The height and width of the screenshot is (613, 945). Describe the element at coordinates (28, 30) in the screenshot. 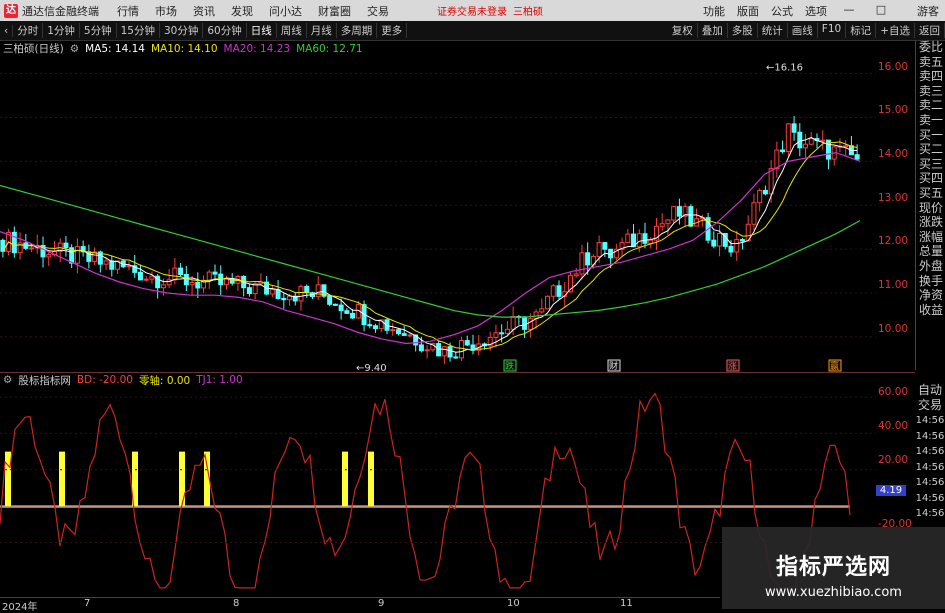

I see `period-tab: 分时` at that location.